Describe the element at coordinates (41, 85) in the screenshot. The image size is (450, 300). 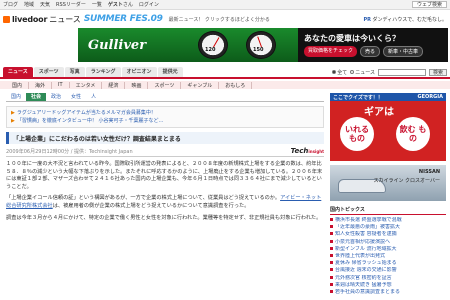
I see `subnav-item: 海外` at that location.